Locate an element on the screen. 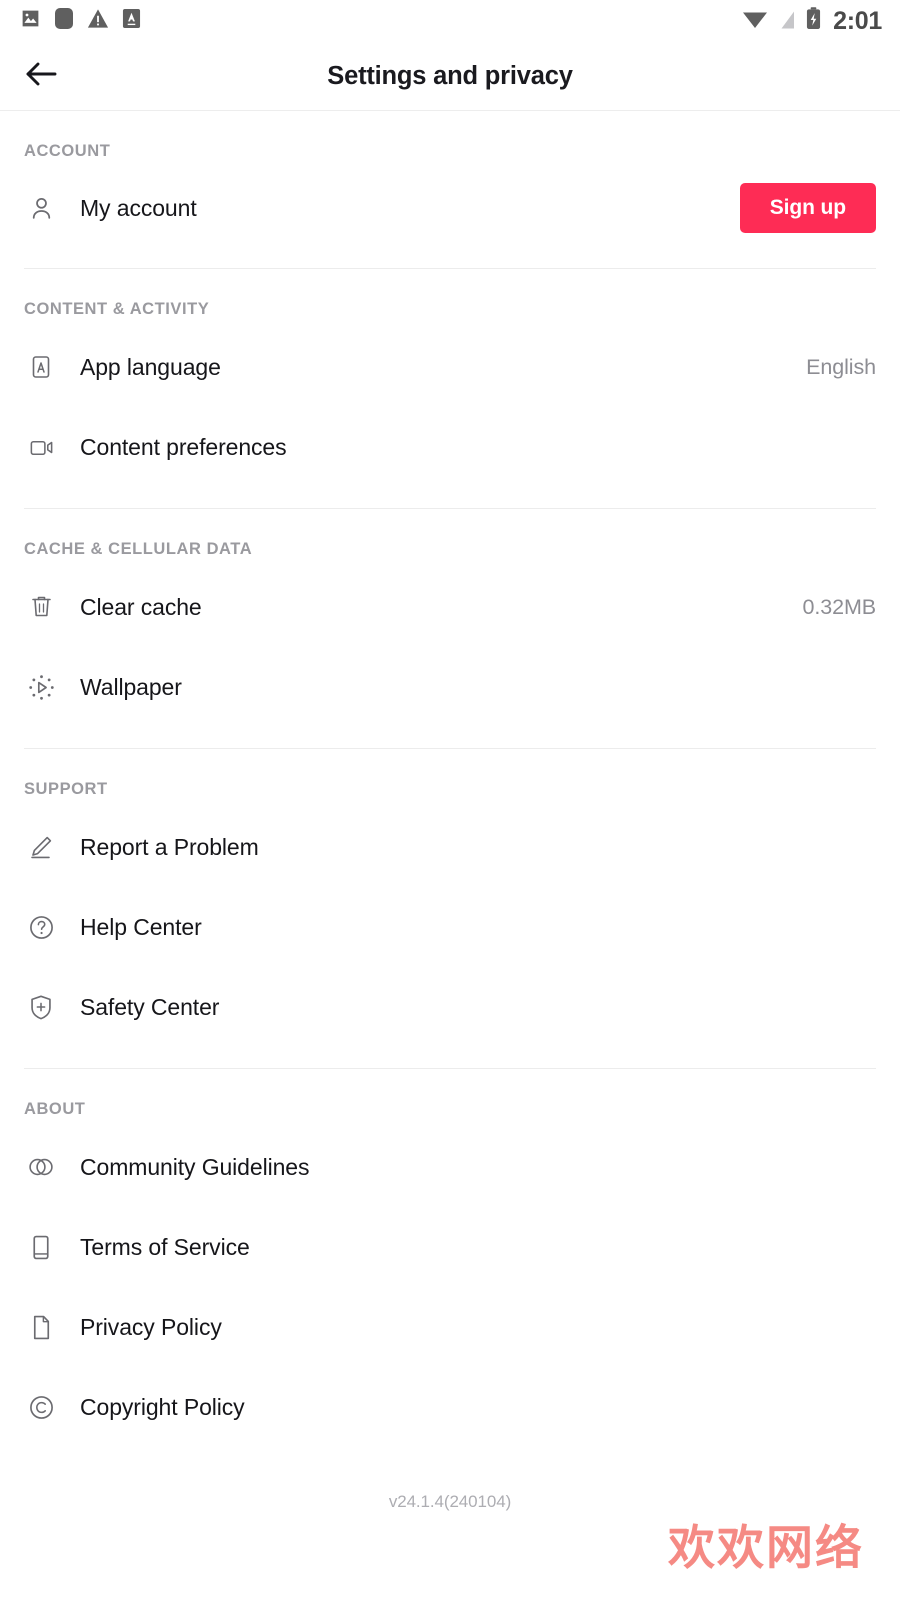  trash-icon is located at coordinates (41, 607).